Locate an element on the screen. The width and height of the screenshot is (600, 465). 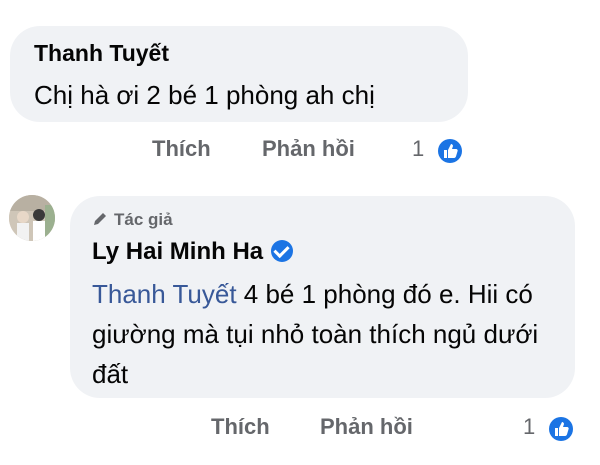
author-badge: Tác giả is located at coordinates (132, 220).